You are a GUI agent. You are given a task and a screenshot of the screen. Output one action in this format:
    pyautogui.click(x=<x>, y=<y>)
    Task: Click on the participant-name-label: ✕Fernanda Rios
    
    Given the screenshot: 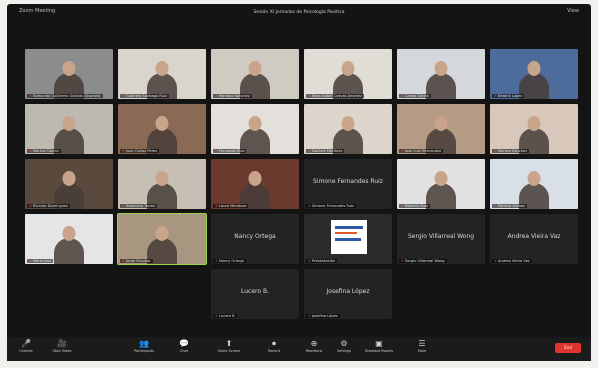 What is the action you would take?
    pyautogui.click(x=230, y=151)
    